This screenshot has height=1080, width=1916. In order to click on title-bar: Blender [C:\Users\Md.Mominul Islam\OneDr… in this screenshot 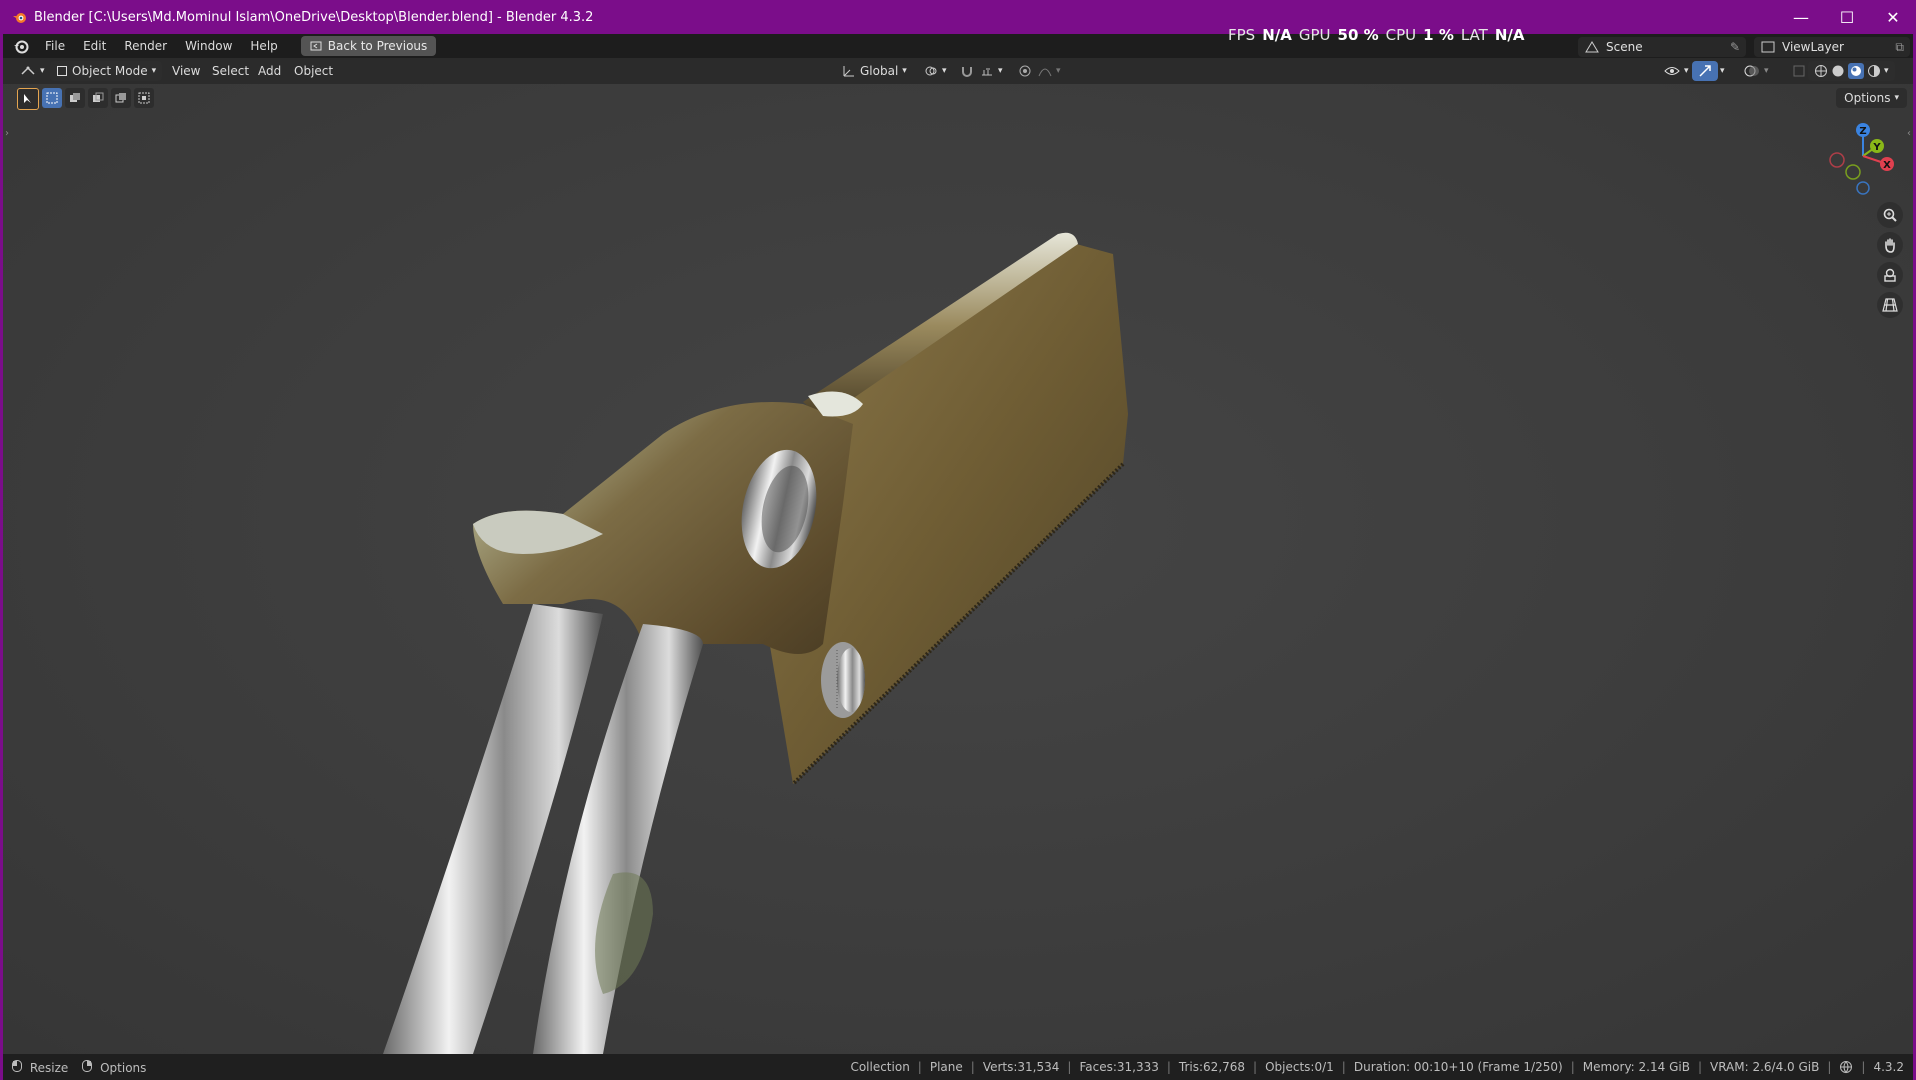, I will do `click(958, 17)`.